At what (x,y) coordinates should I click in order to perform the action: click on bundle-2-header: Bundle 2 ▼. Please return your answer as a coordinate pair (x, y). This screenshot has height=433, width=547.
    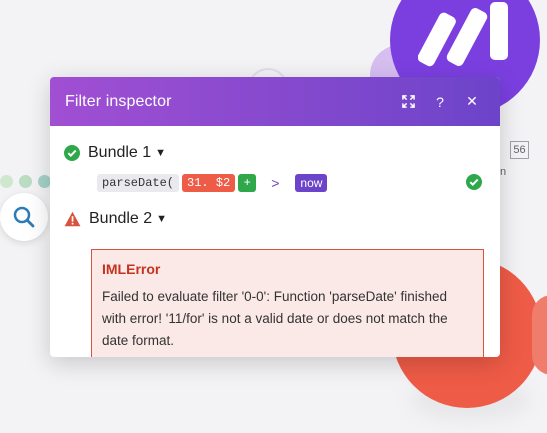
    Looking at the image, I should click on (275, 219).